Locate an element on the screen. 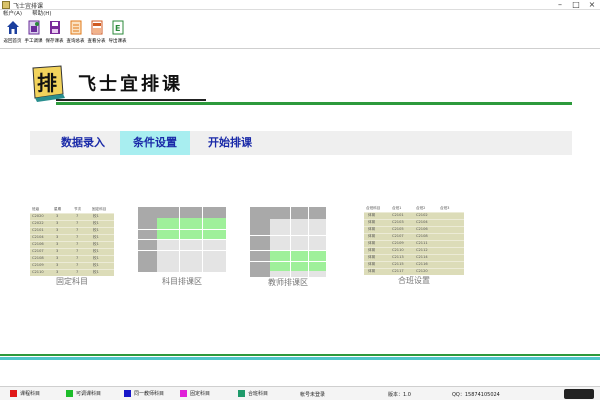  preview-cell: C2120 is located at coordinates (422, 271).